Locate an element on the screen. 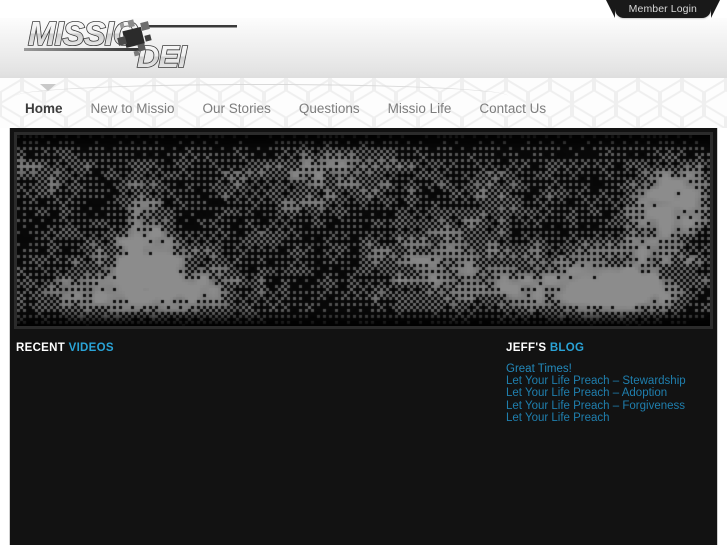  jeffs-blog-heading-strong: JEFF'S is located at coordinates (526, 348).